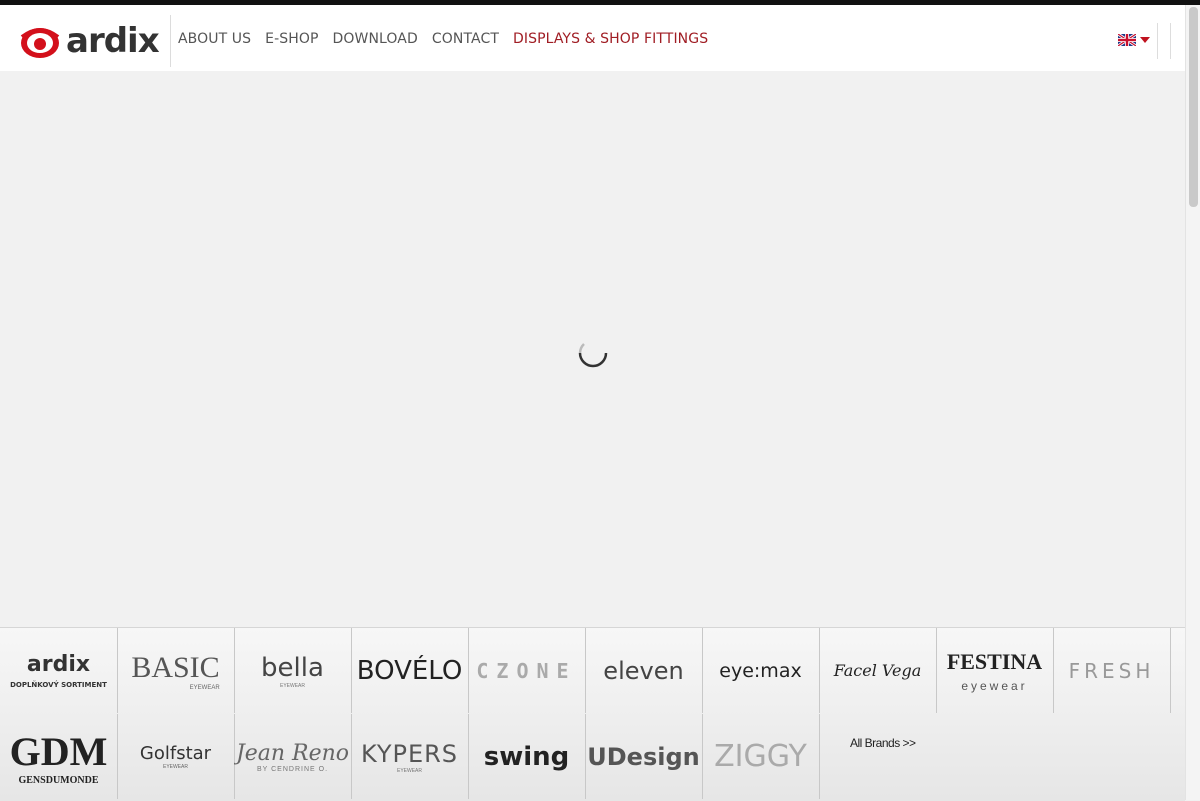 The height and width of the screenshot is (801, 1200). What do you see at coordinates (170, 41) in the screenshot?
I see `logo-separator` at bounding box center [170, 41].